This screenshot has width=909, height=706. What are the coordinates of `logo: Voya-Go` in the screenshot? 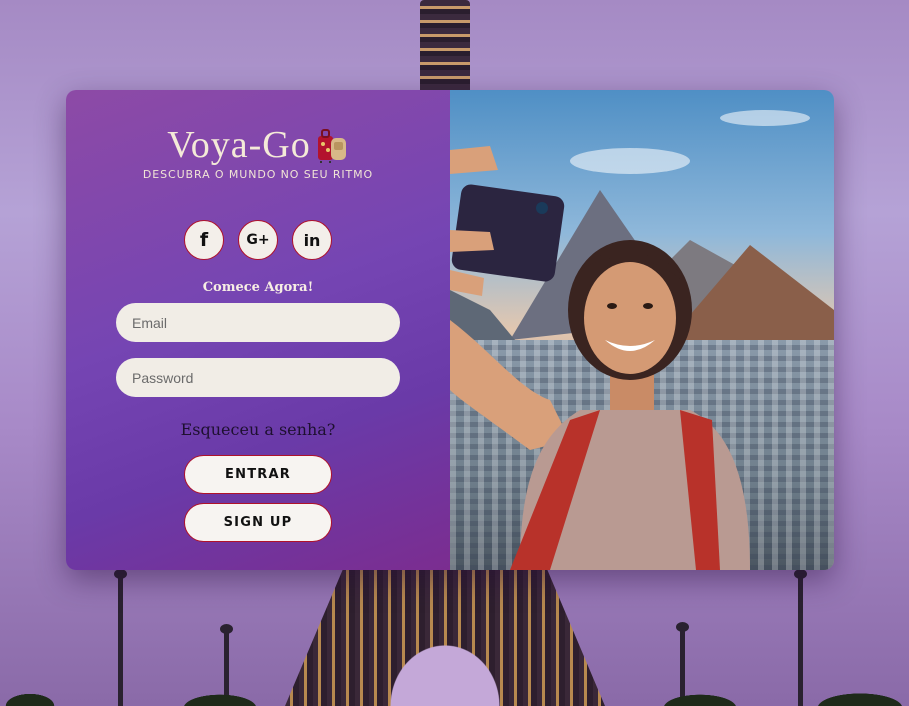 It's located at (258, 145).